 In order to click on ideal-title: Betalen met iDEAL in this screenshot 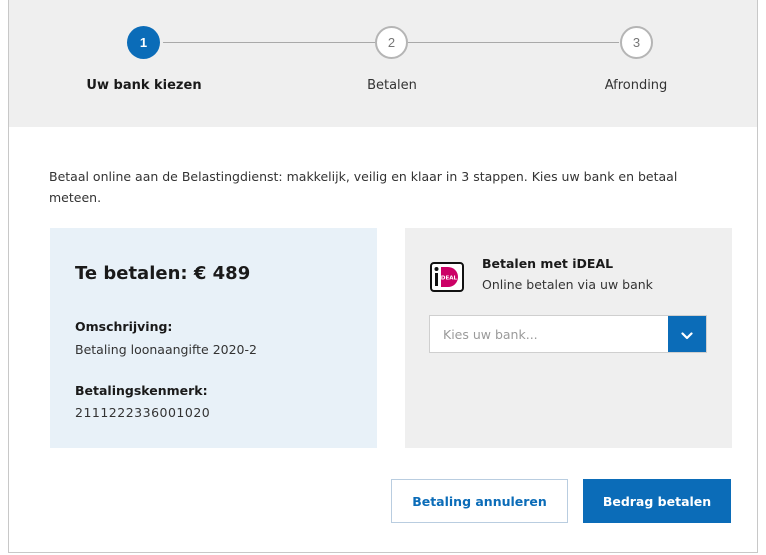, I will do `click(548, 263)`.